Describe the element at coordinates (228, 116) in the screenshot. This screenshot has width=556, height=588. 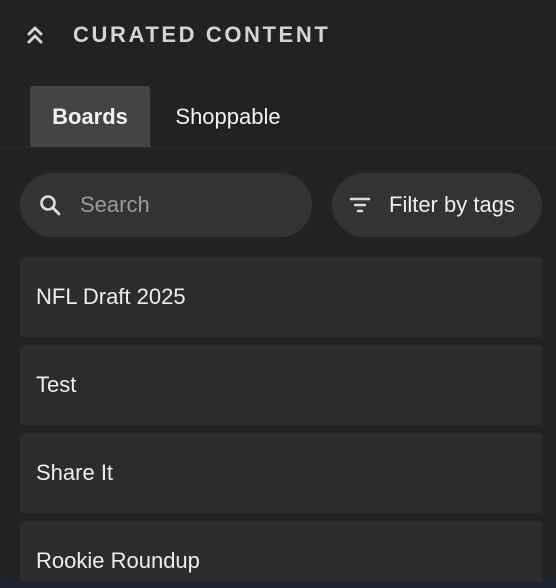
I see `tab-shoppable: Shoppable` at that location.